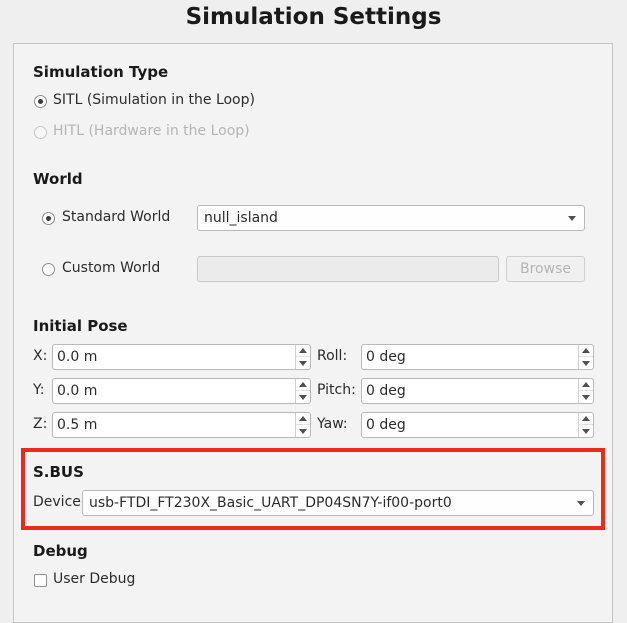 The image size is (627, 623). What do you see at coordinates (40, 580) in the screenshot?
I see `user-debug-checkbox` at bounding box center [40, 580].